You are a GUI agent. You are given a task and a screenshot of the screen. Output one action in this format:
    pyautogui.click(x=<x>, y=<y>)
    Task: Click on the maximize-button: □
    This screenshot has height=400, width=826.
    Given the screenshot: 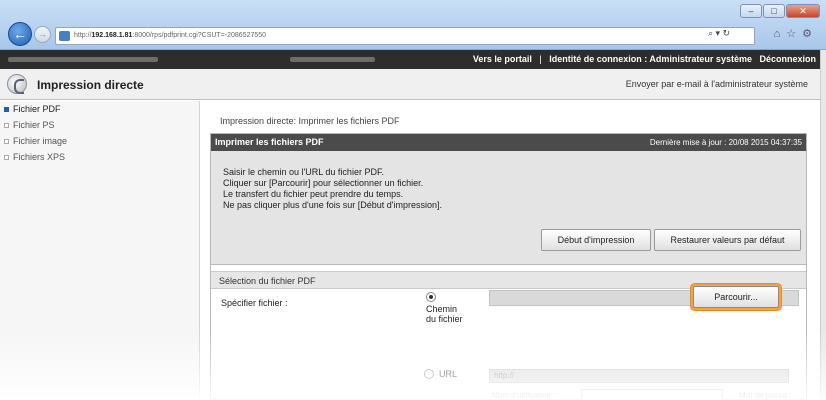 What is the action you would take?
    pyautogui.click(x=774, y=11)
    